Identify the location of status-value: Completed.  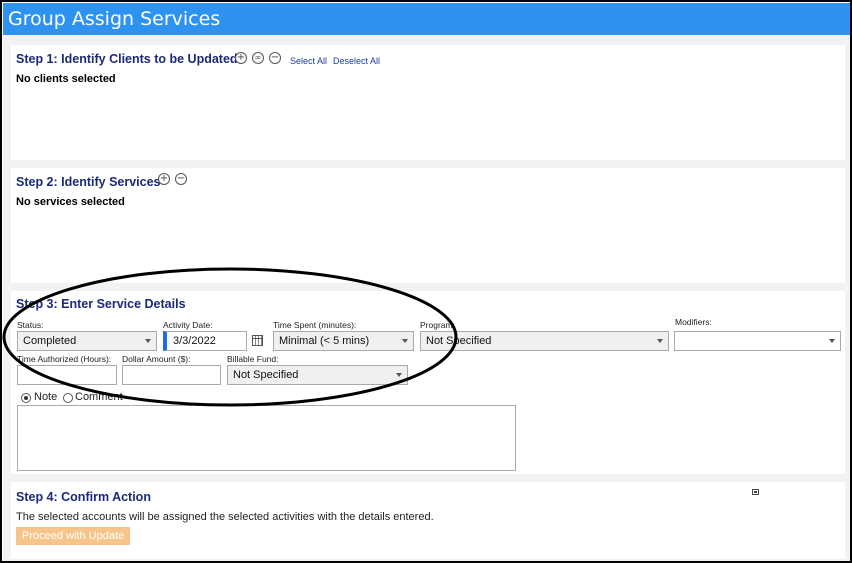
(50, 341).